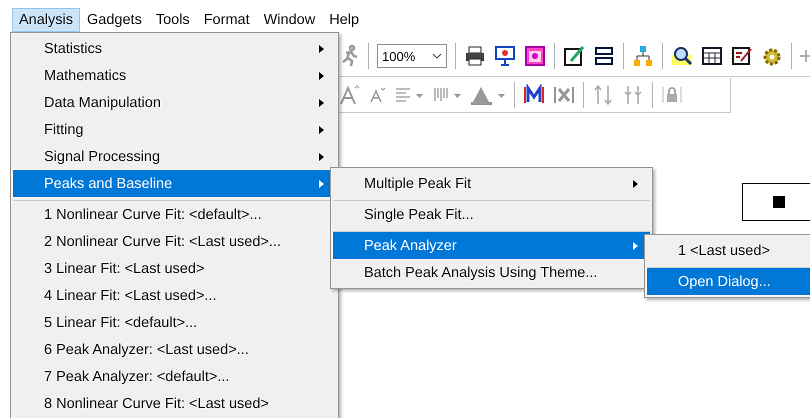 The height and width of the screenshot is (418, 810). I want to click on panels-icon, so click(604, 56).